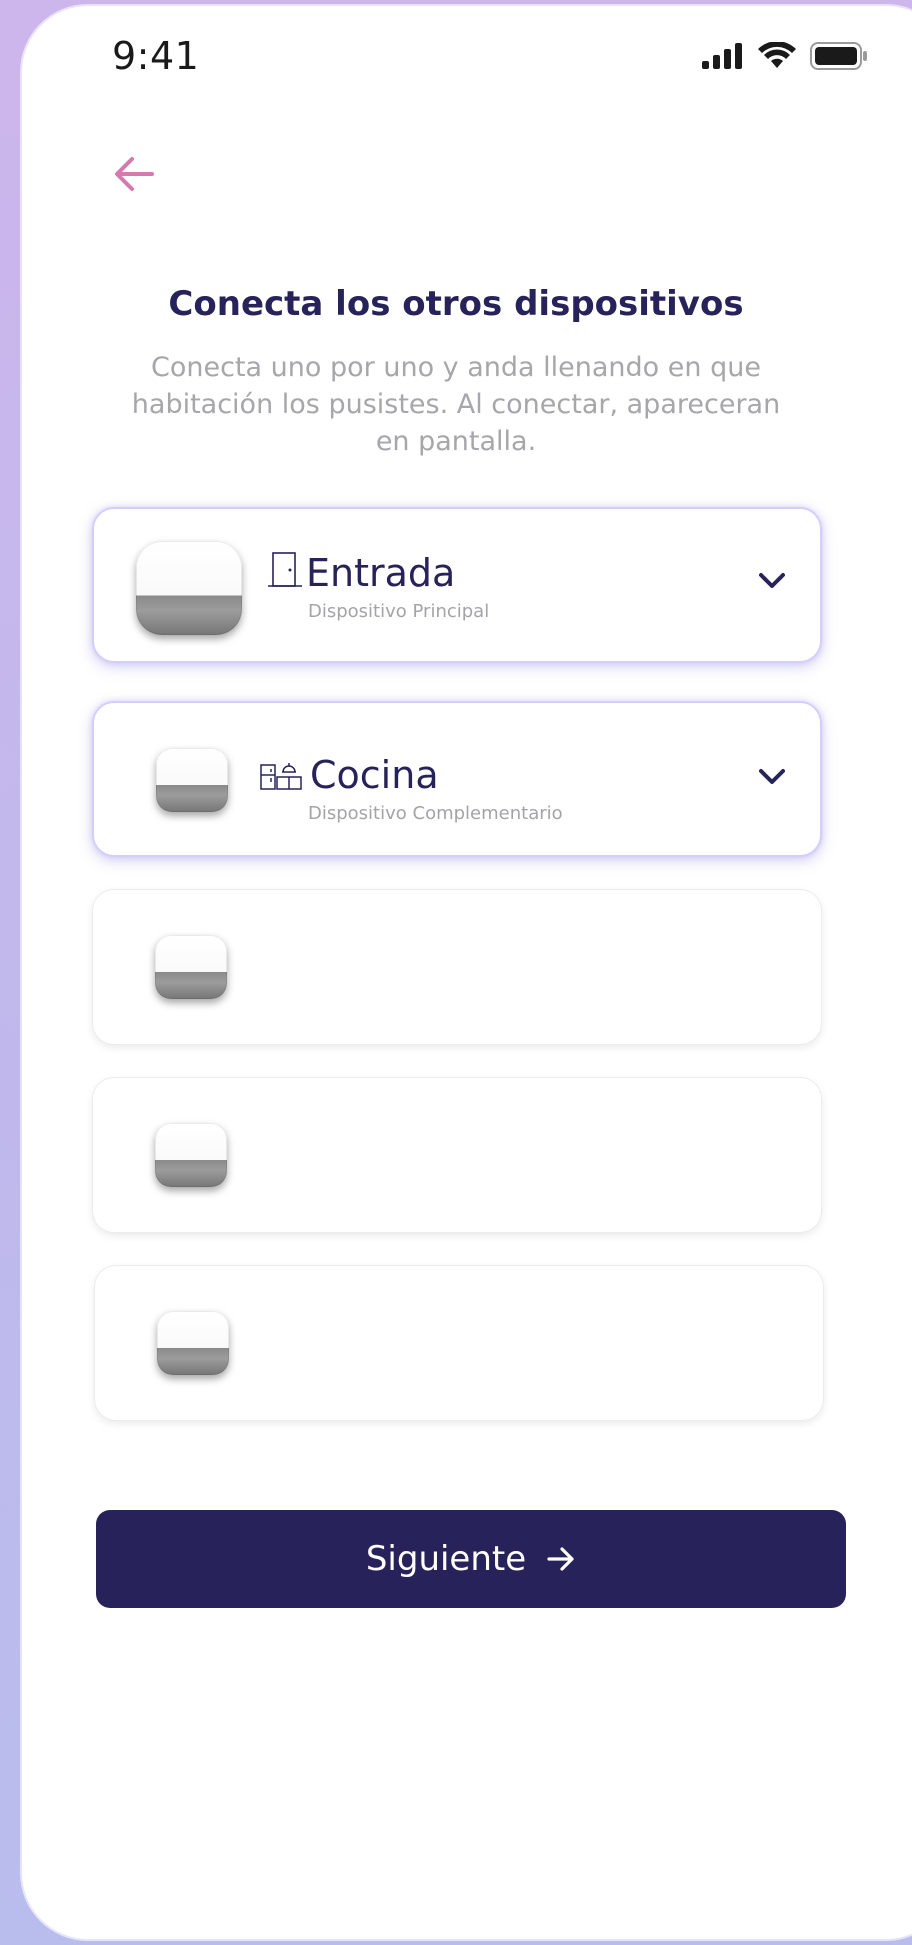 Image resolution: width=912 pixels, height=1945 pixels. Describe the element at coordinates (457, 585) in the screenshot. I see `device-card-entrada: Entrada Dispositivo Principal` at that location.